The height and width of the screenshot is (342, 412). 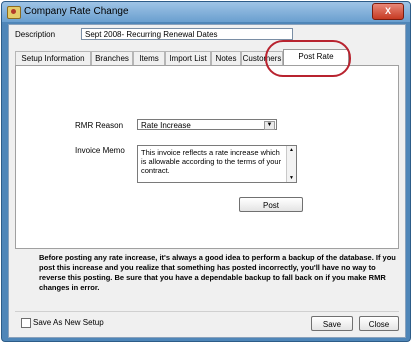 What do you see at coordinates (291, 178) in the screenshot?
I see `scroll-down-icon: ▼` at bounding box center [291, 178].